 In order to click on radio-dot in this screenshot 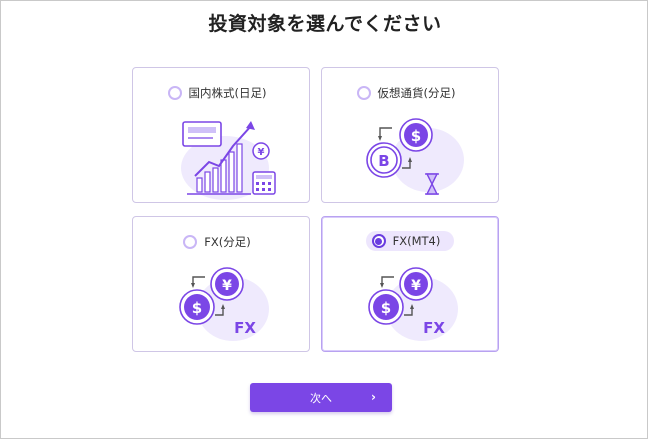, I will do `click(379, 241)`.